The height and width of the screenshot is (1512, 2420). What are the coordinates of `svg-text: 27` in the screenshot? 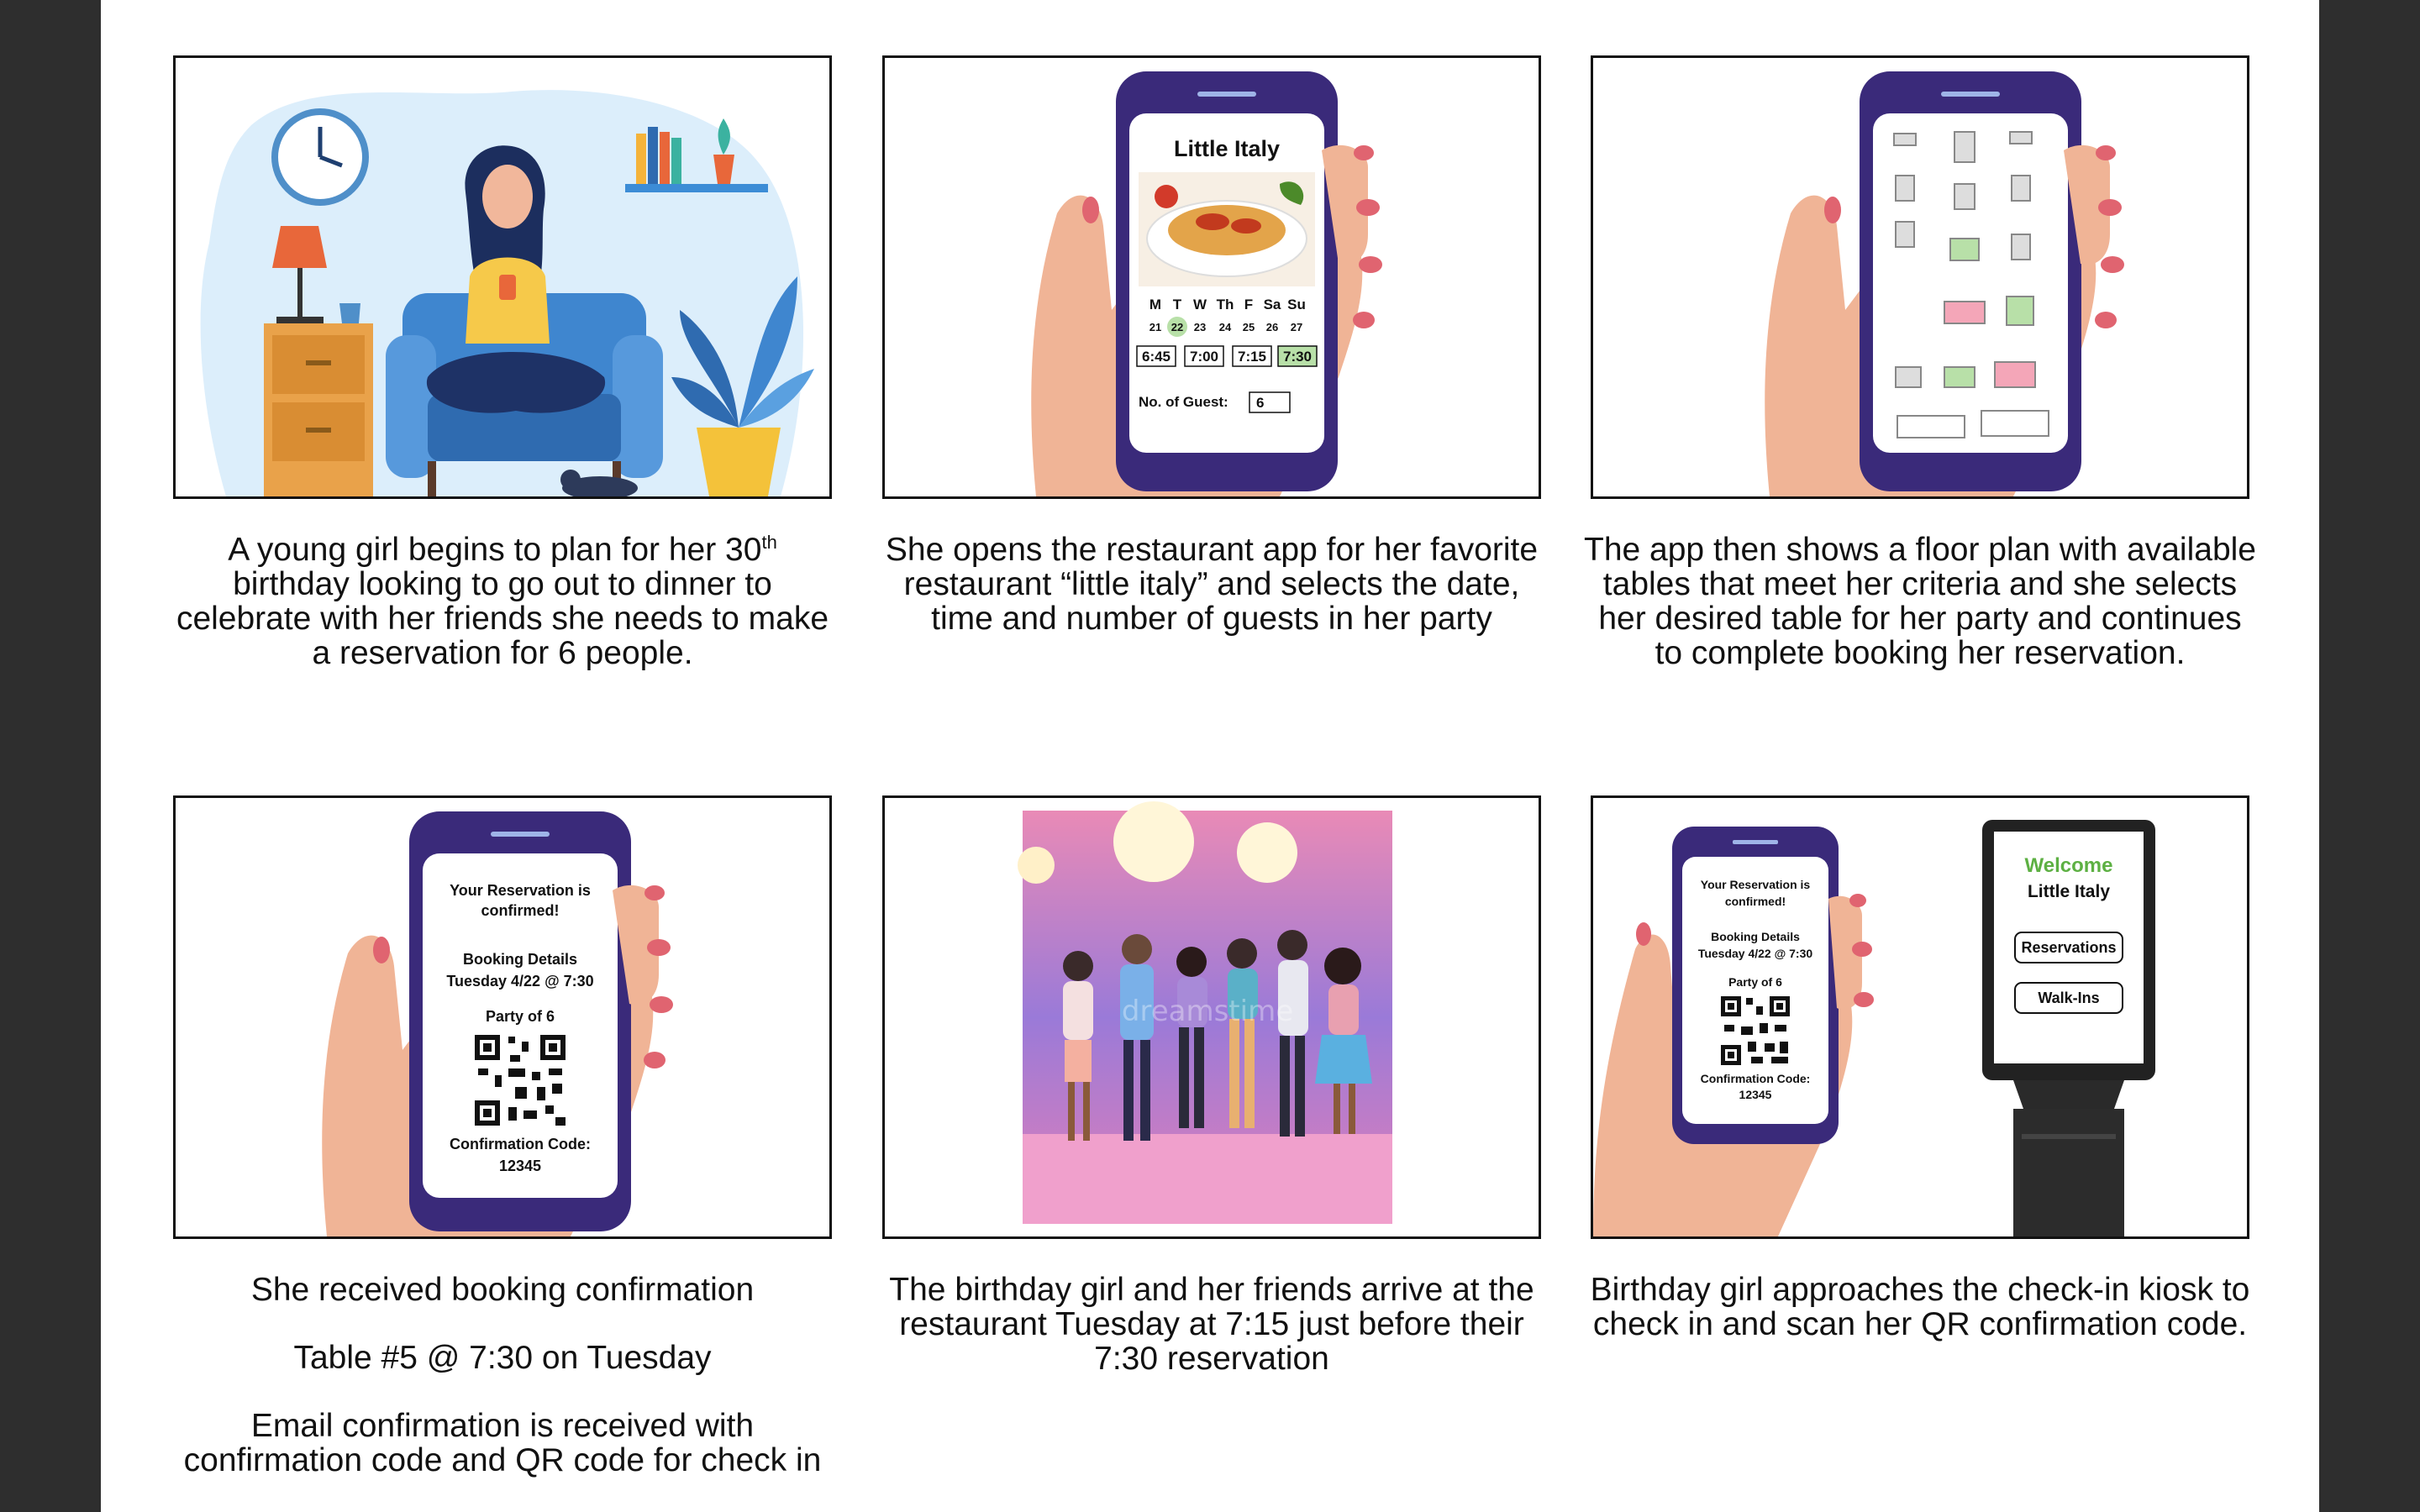 It's located at (1296, 327).